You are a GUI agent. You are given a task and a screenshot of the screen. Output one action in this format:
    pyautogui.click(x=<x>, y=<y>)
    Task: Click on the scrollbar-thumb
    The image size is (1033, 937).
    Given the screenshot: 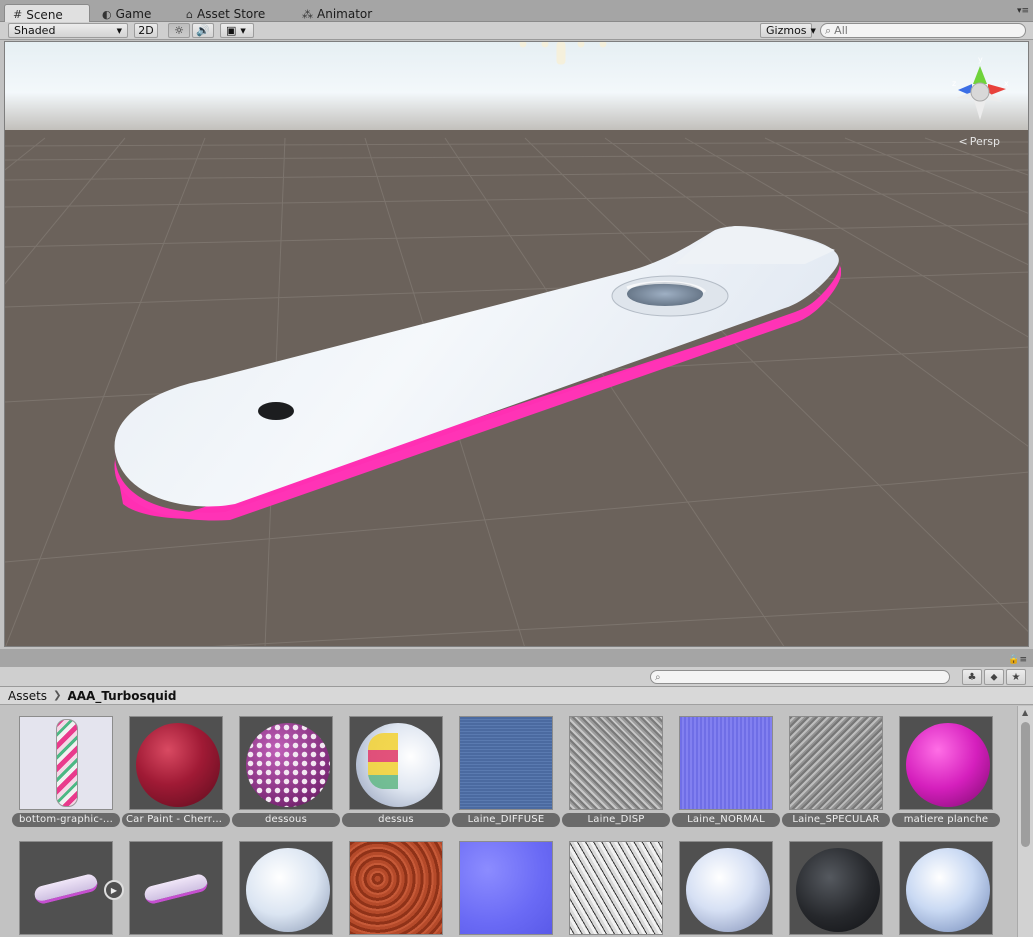 What is the action you would take?
    pyautogui.click(x=1025, y=784)
    